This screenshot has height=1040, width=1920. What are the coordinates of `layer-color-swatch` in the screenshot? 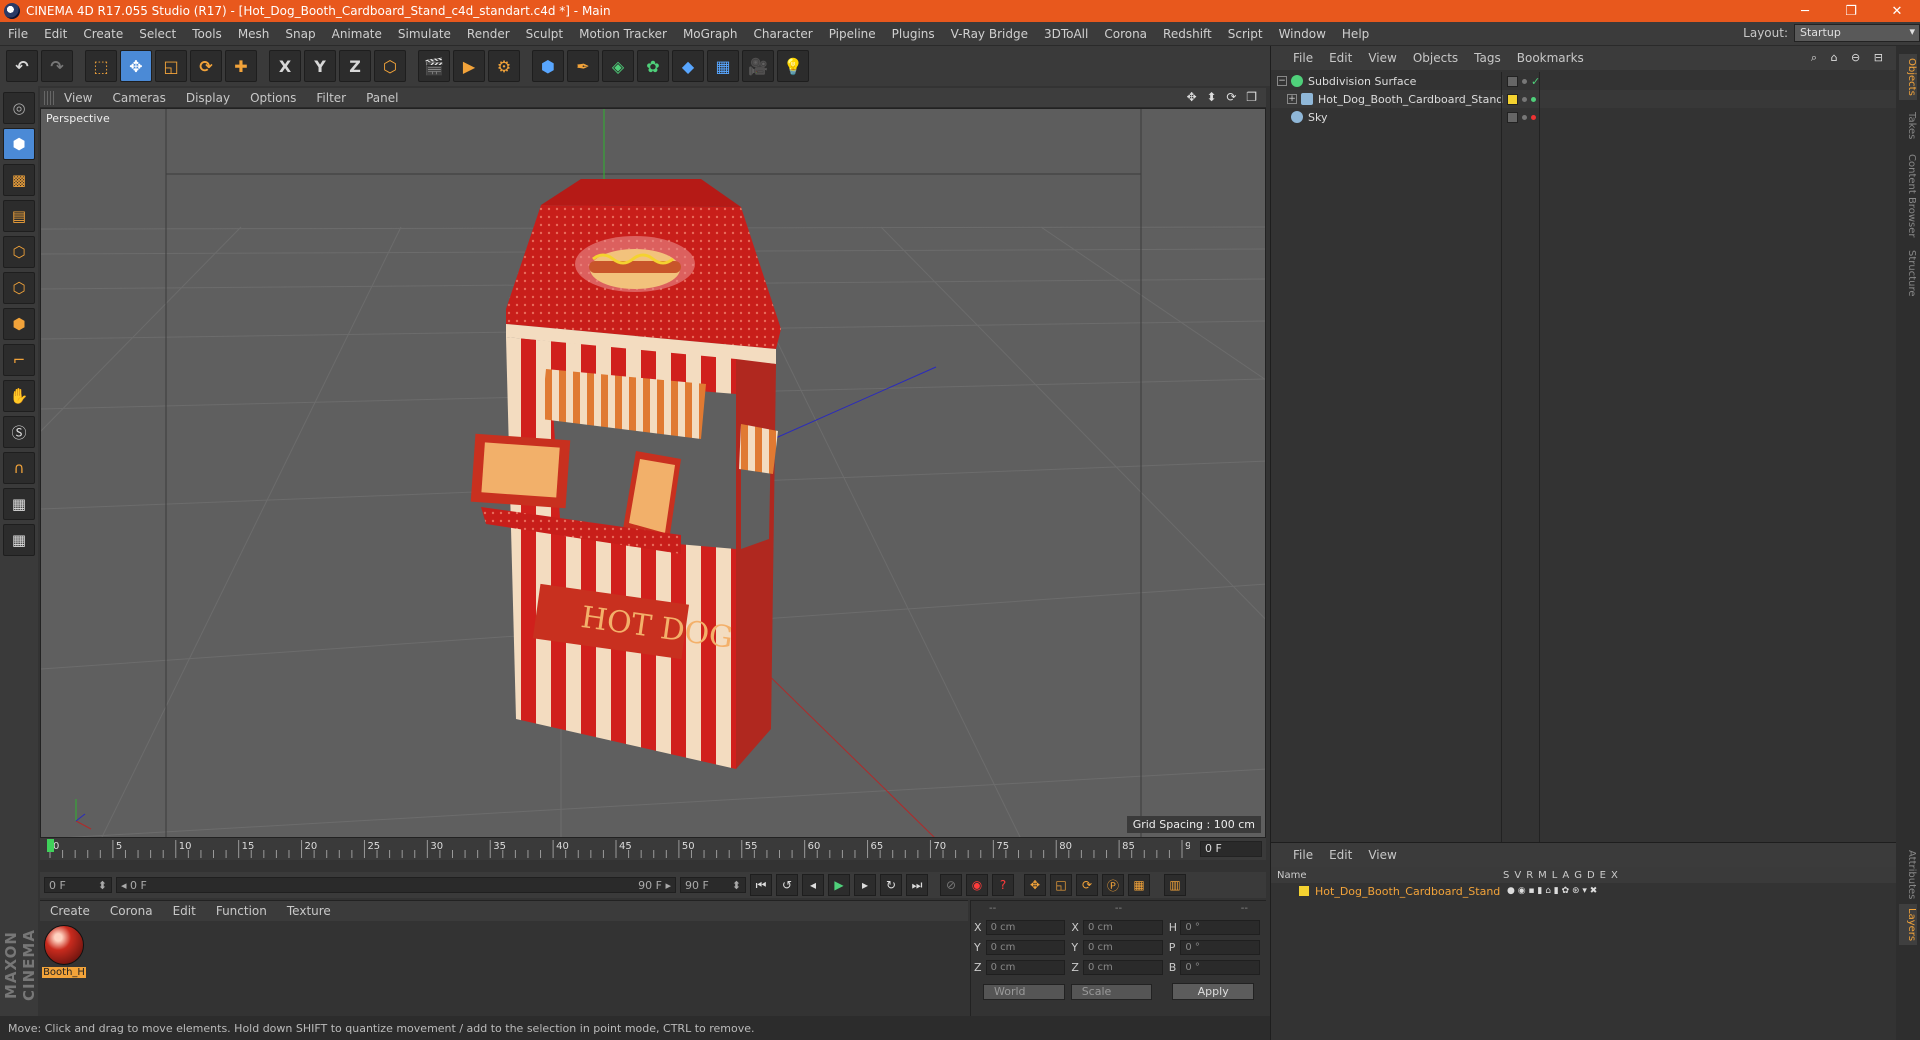 It's located at (1304, 891).